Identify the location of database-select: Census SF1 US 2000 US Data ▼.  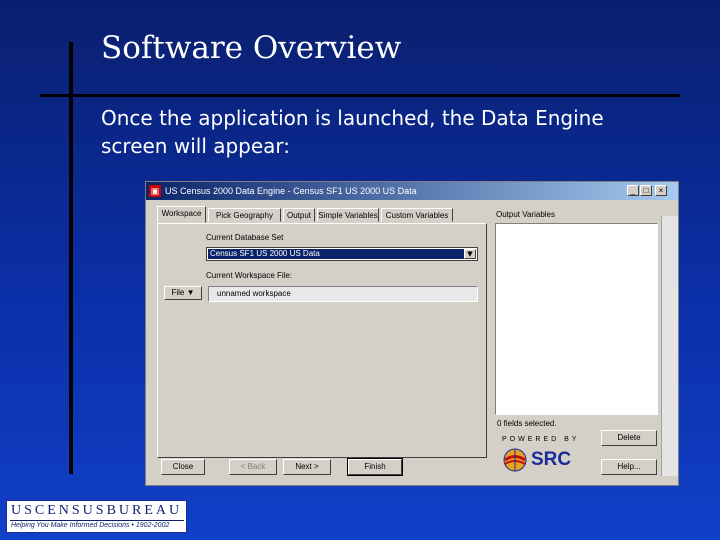
(342, 254).